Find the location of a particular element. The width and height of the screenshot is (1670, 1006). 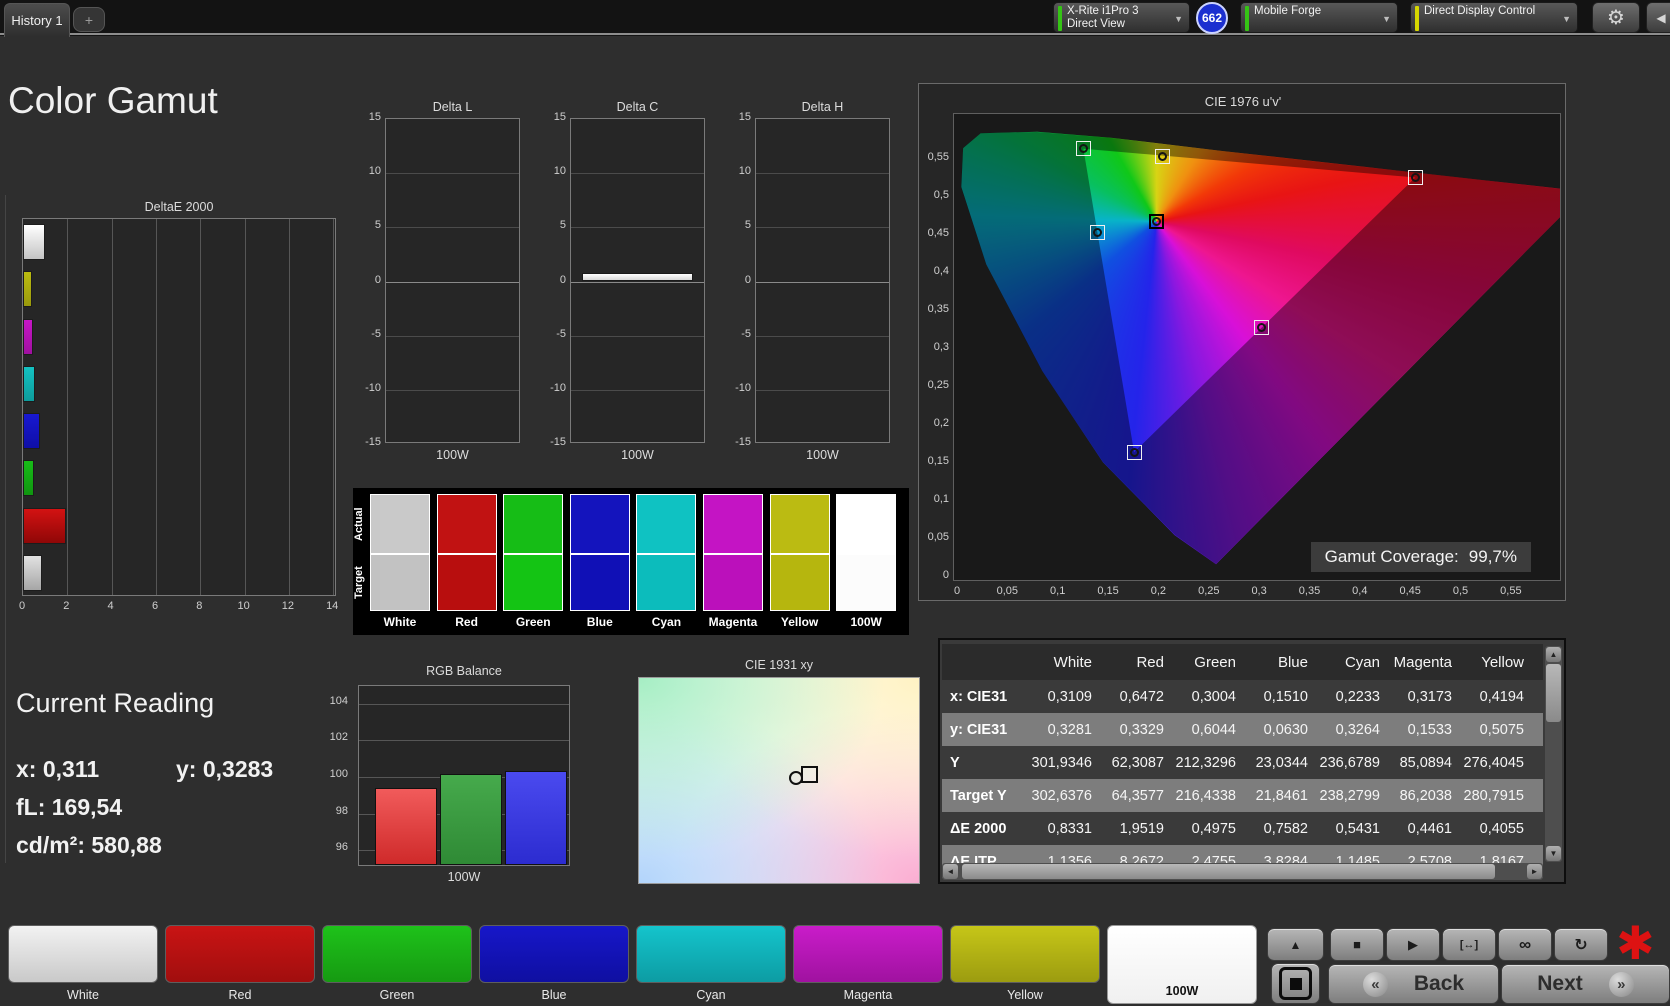

table-cell: 276,4045 is located at coordinates (1493, 762).